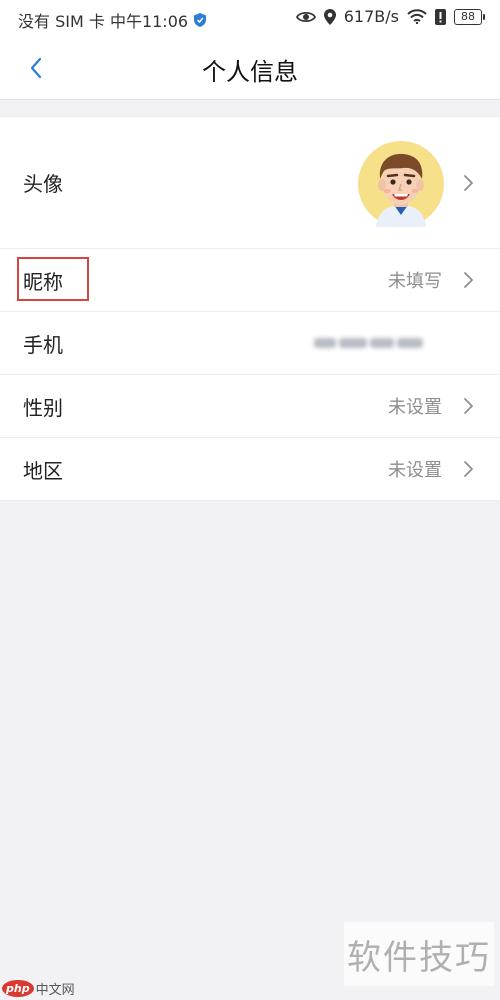 The width and height of the screenshot is (500, 1000). I want to click on header: 个人信息, so click(250, 68).